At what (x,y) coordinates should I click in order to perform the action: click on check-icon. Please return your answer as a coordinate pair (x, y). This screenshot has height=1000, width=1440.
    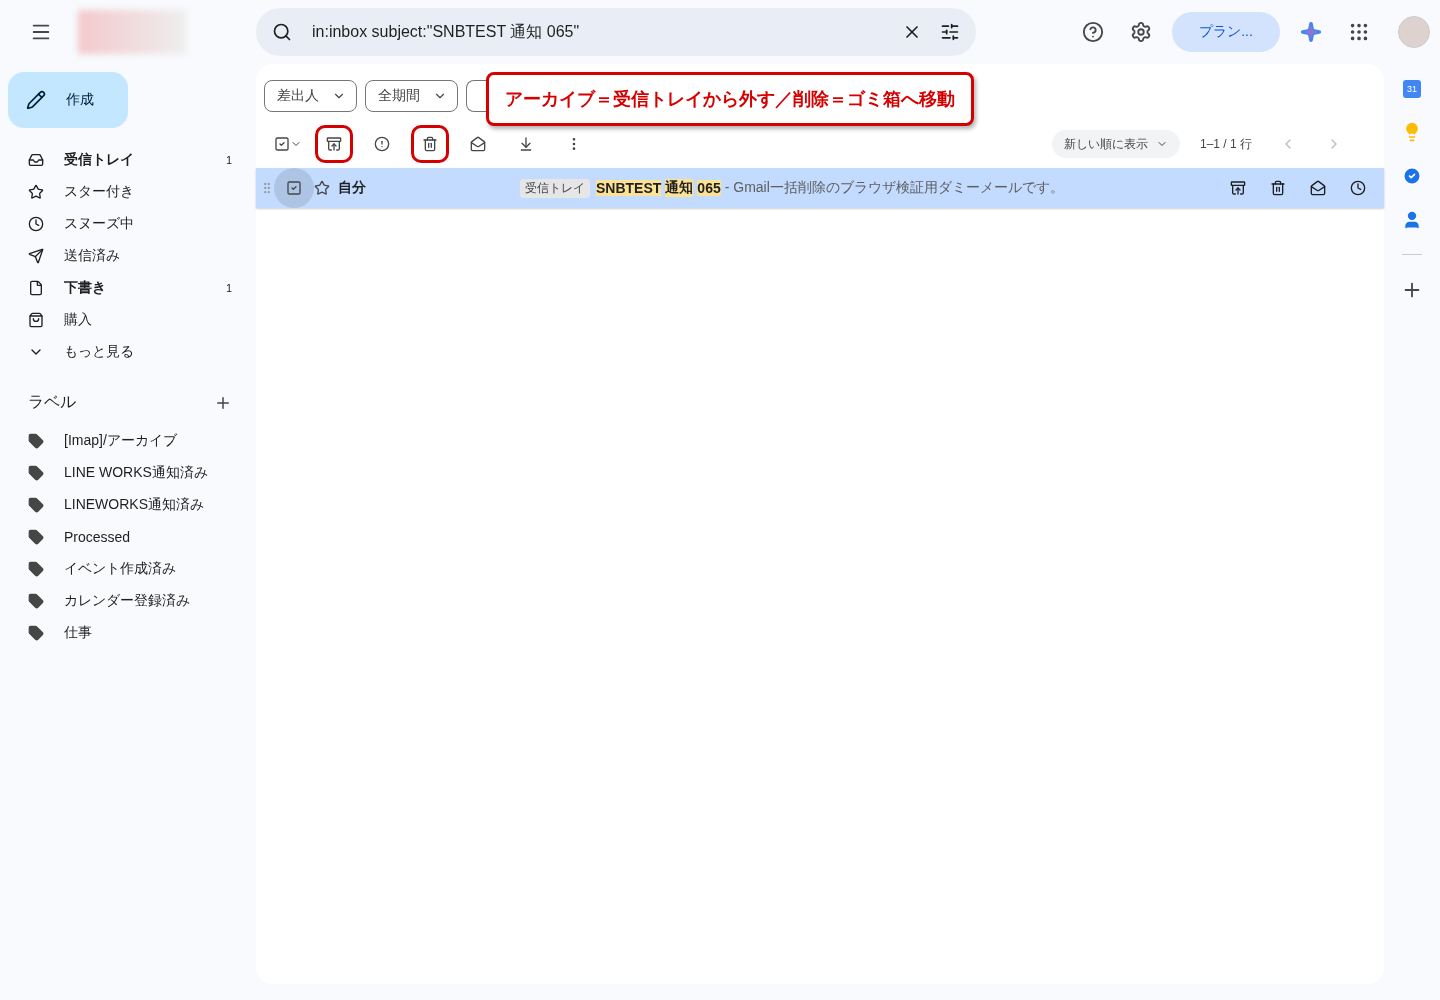
    Looking at the image, I should click on (1412, 176).